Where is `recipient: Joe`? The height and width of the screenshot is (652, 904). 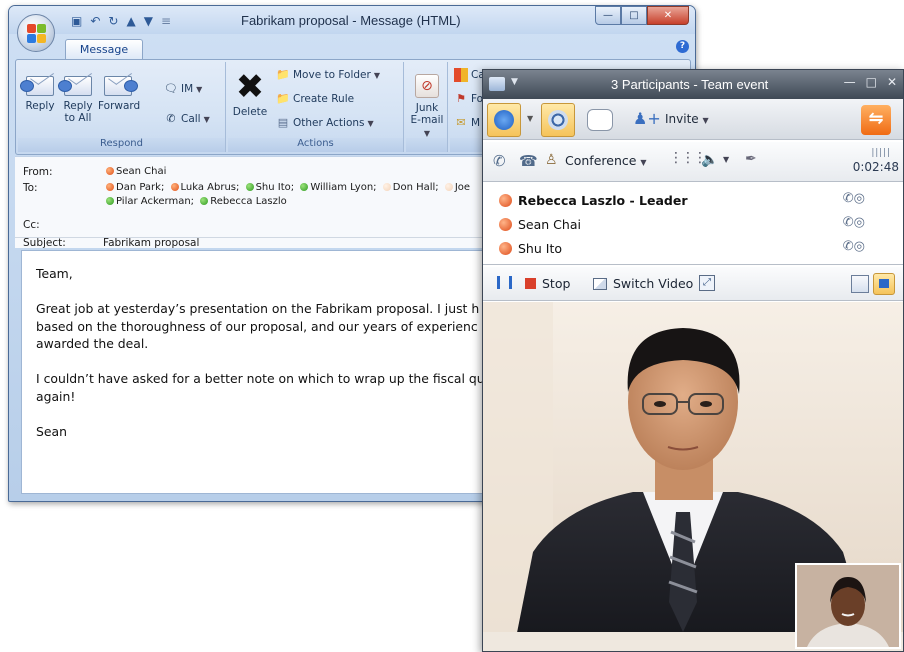
recipient: Joe is located at coordinates (456, 187).